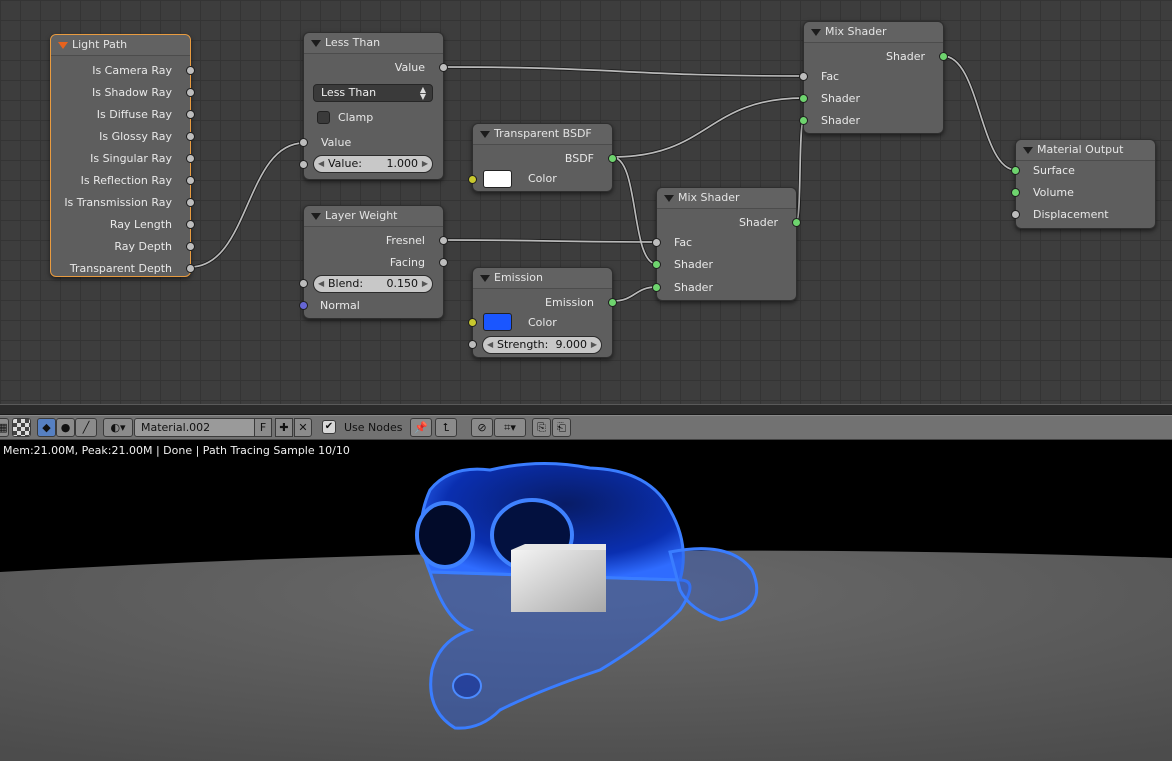 This screenshot has height=761, width=1172. Describe the element at coordinates (46, 427) in the screenshot. I see `object-shader-icon: ◆` at that location.